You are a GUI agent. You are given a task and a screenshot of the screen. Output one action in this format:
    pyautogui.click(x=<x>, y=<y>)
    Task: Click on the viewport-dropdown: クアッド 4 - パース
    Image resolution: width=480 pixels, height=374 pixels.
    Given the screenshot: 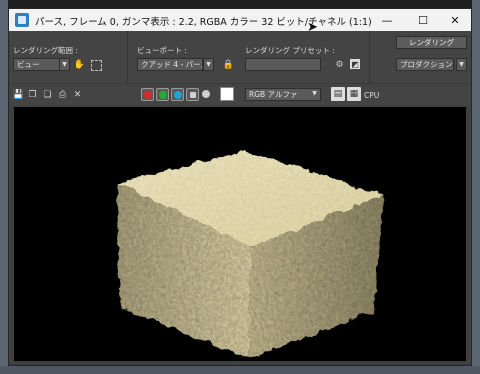 What is the action you would take?
    pyautogui.click(x=170, y=64)
    